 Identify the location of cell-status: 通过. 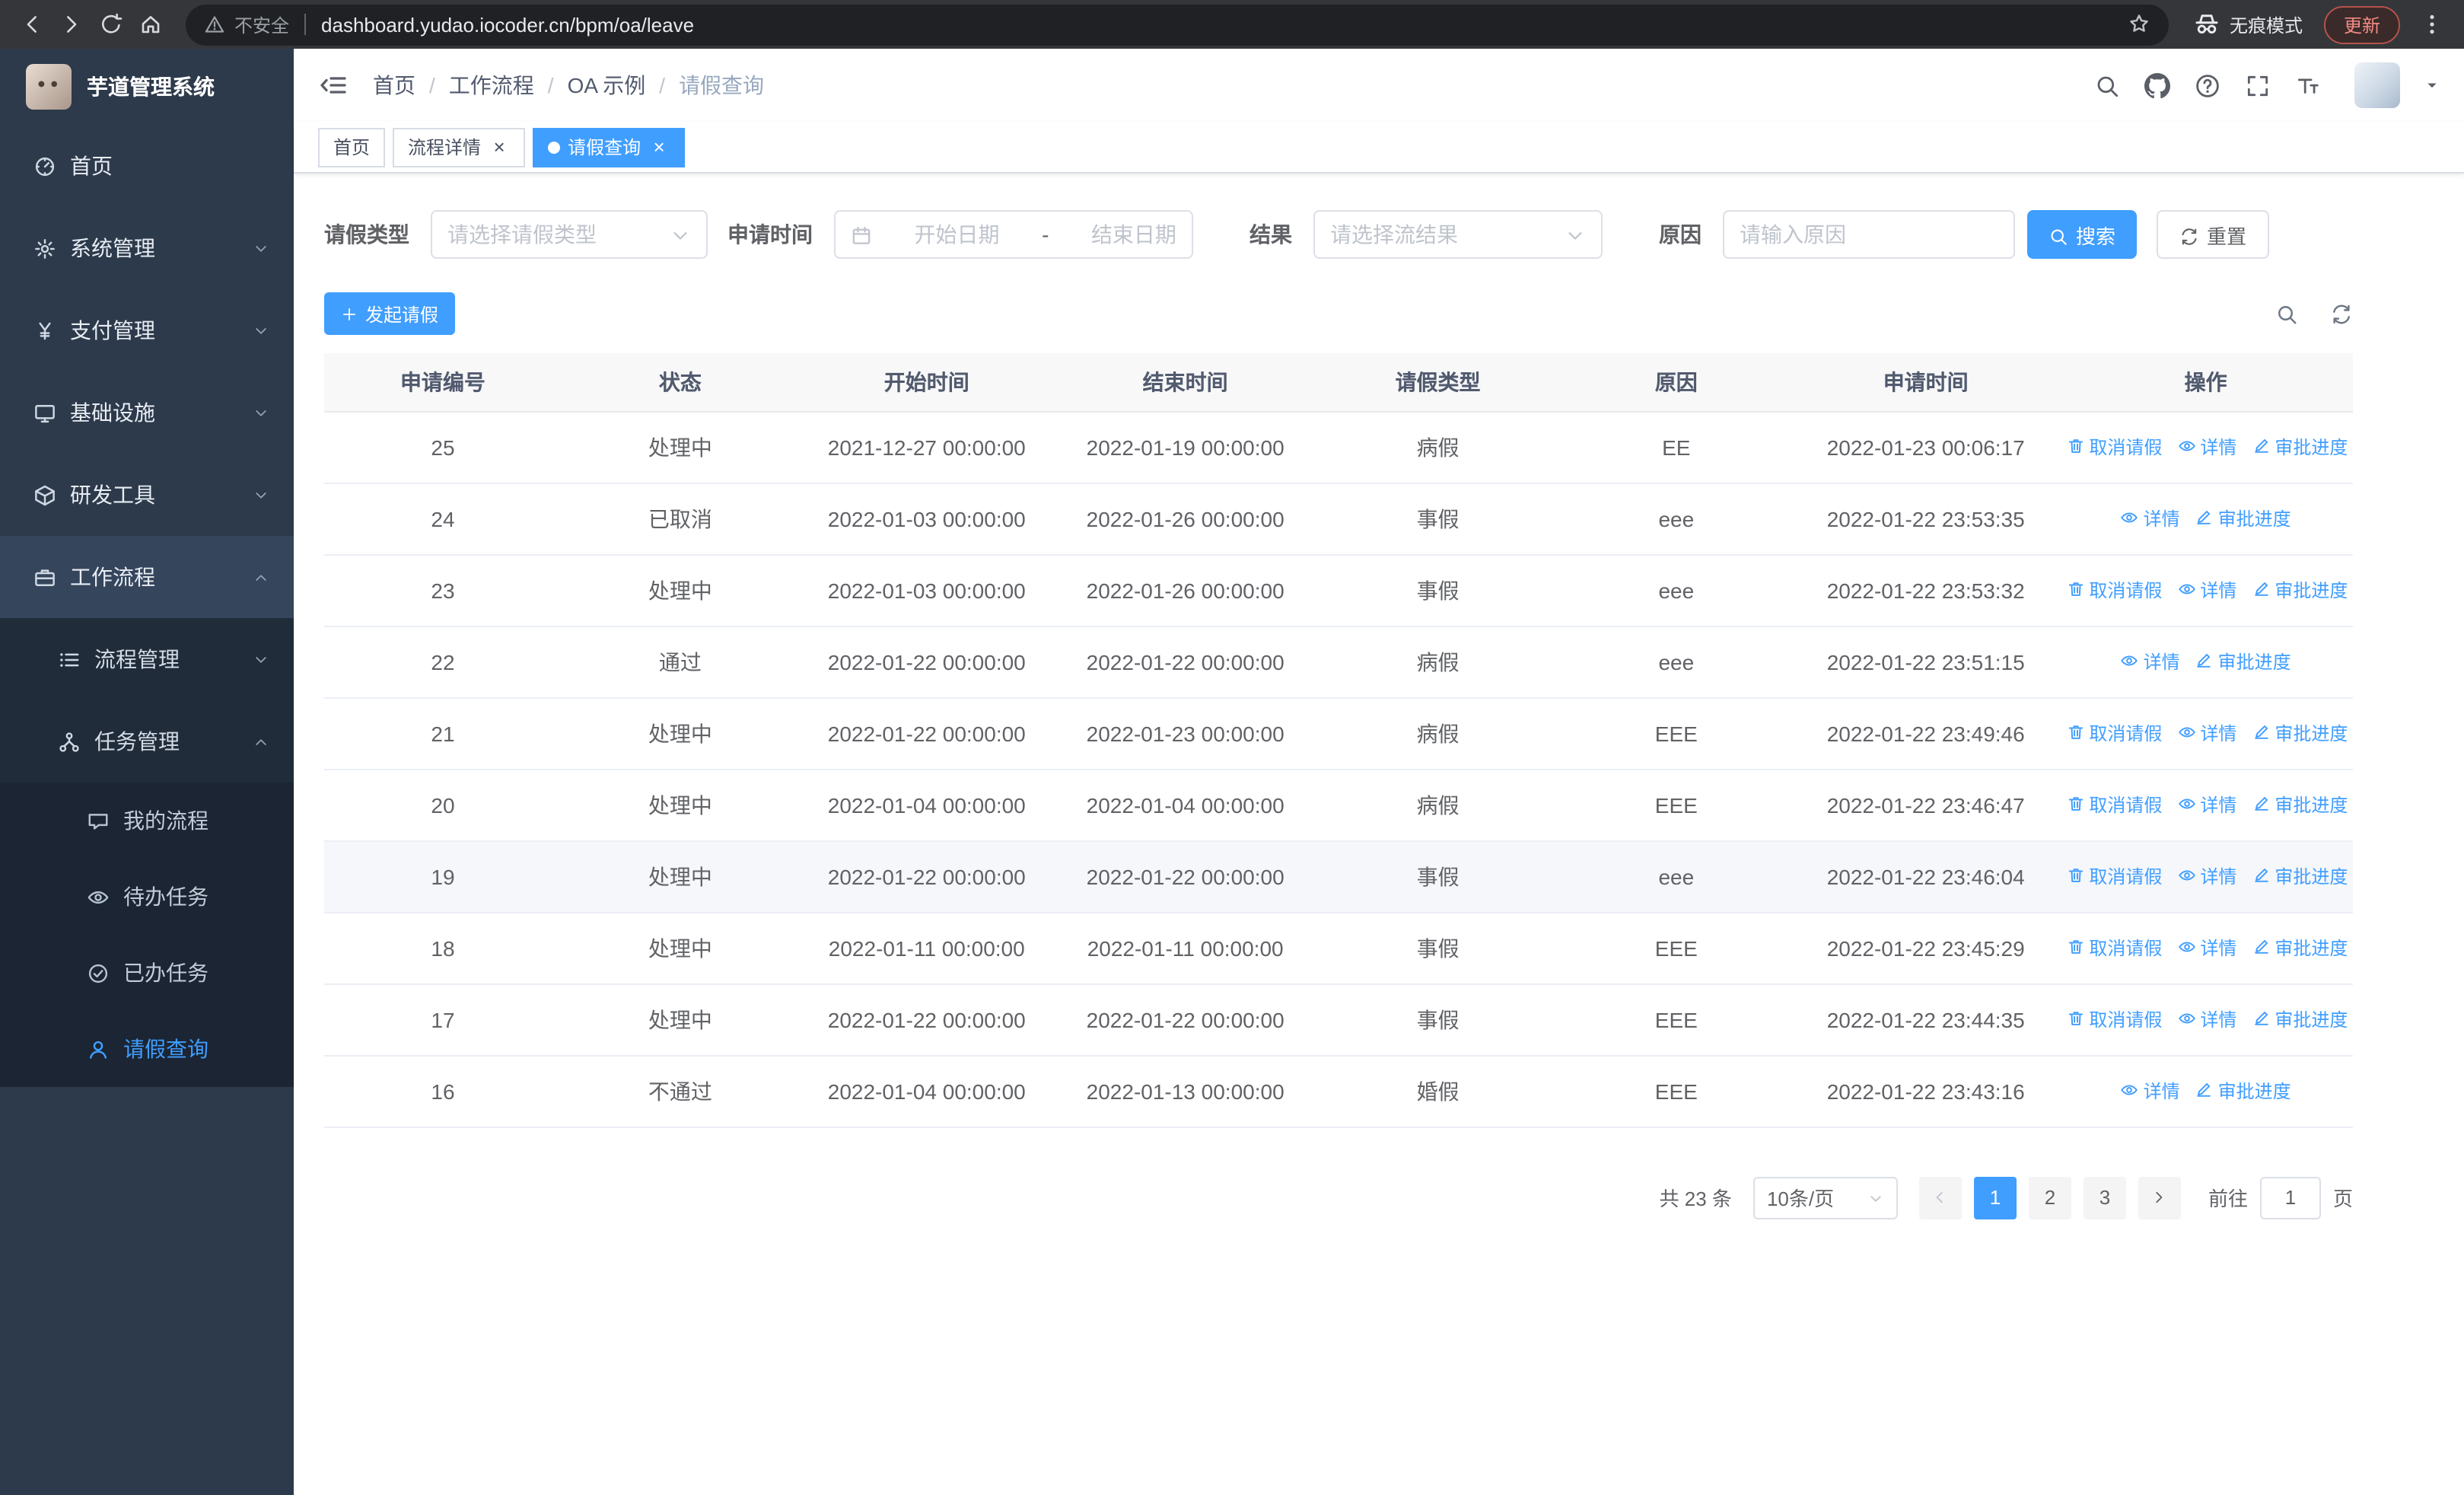
(680, 662).